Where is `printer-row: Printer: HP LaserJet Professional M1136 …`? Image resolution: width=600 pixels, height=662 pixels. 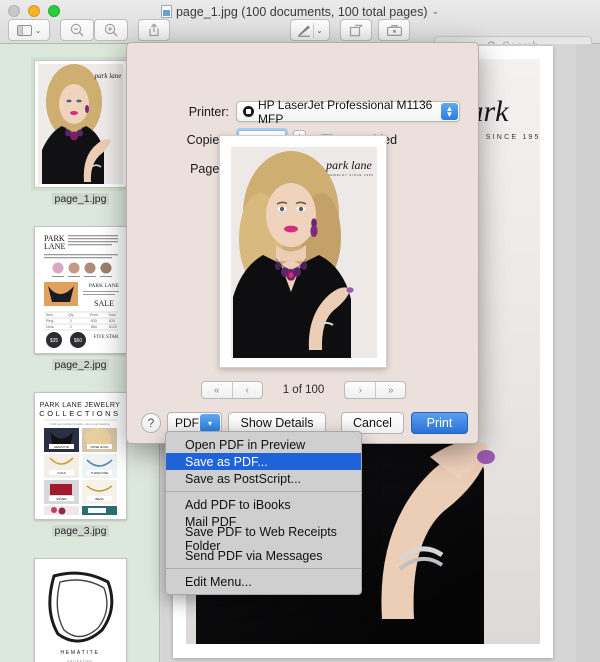 printer-row: Printer: HP LaserJet Professional M1136 … is located at coordinates (313, 112).